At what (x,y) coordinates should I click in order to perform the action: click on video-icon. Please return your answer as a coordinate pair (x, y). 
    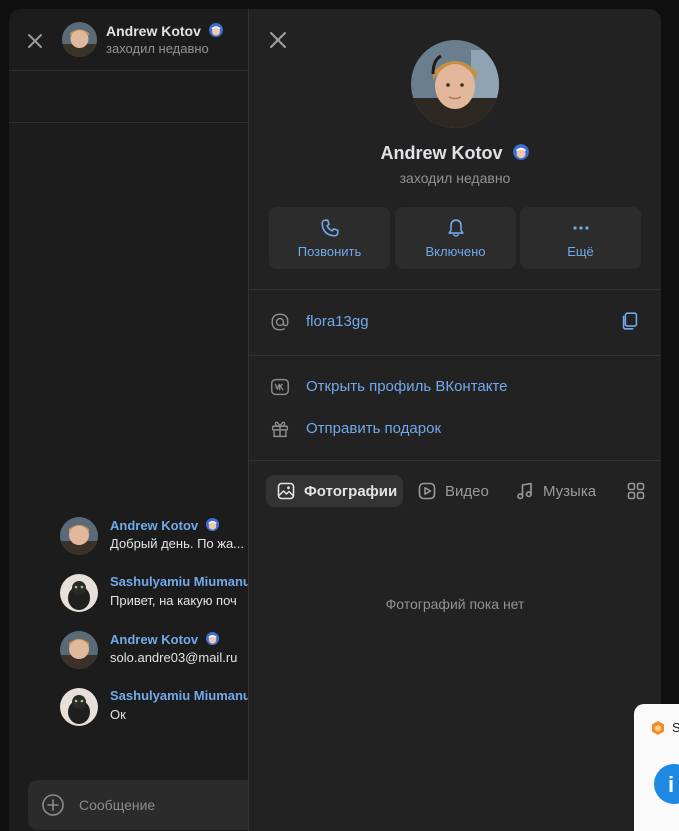
    Looking at the image, I should click on (427, 491).